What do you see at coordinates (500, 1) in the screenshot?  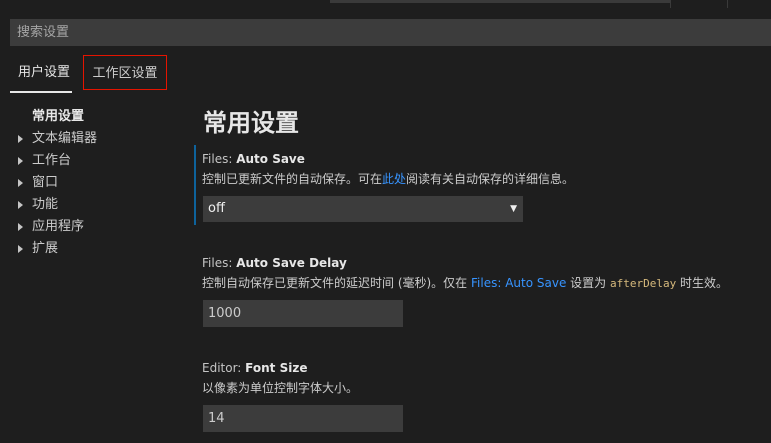 I see `horizontal-scrollbar-thumb` at bounding box center [500, 1].